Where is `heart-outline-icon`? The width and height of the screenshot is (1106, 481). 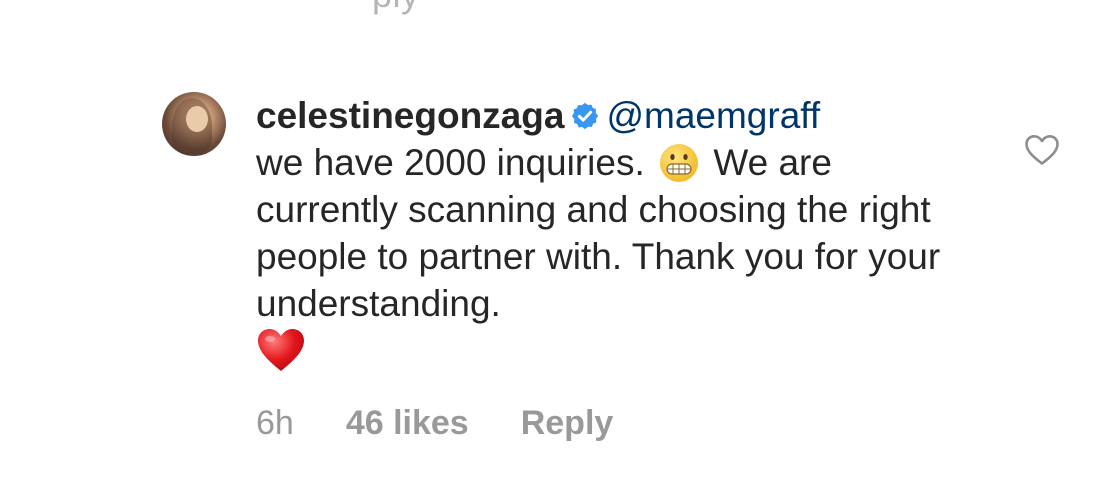 heart-outline-icon is located at coordinates (1042, 150).